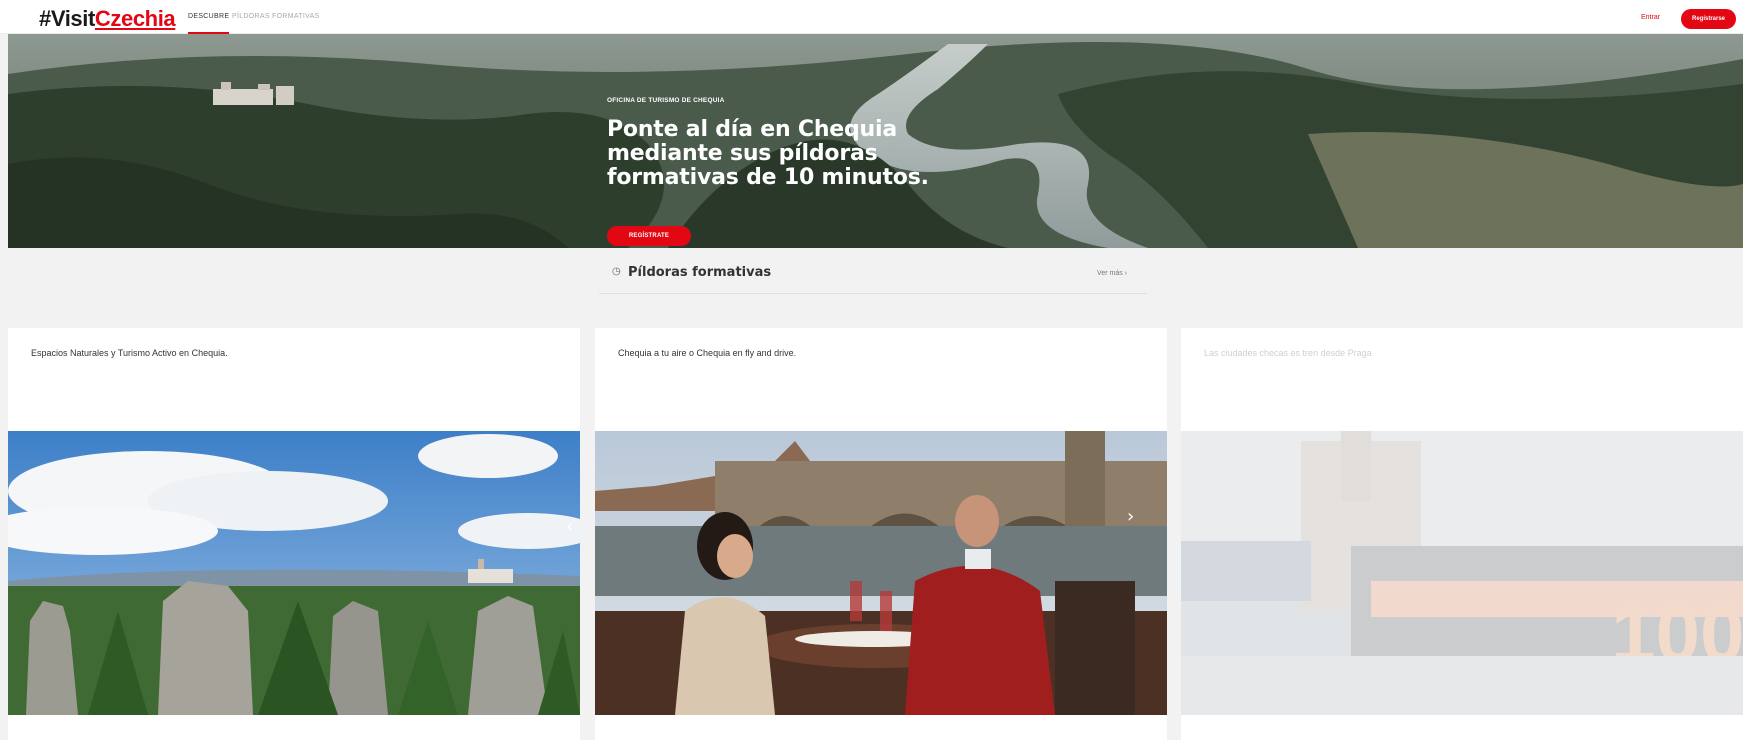 The image size is (1743, 740). Describe the element at coordinates (1130, 516) in the screenshot. I see `chevron-right-icon: ›` at that location.